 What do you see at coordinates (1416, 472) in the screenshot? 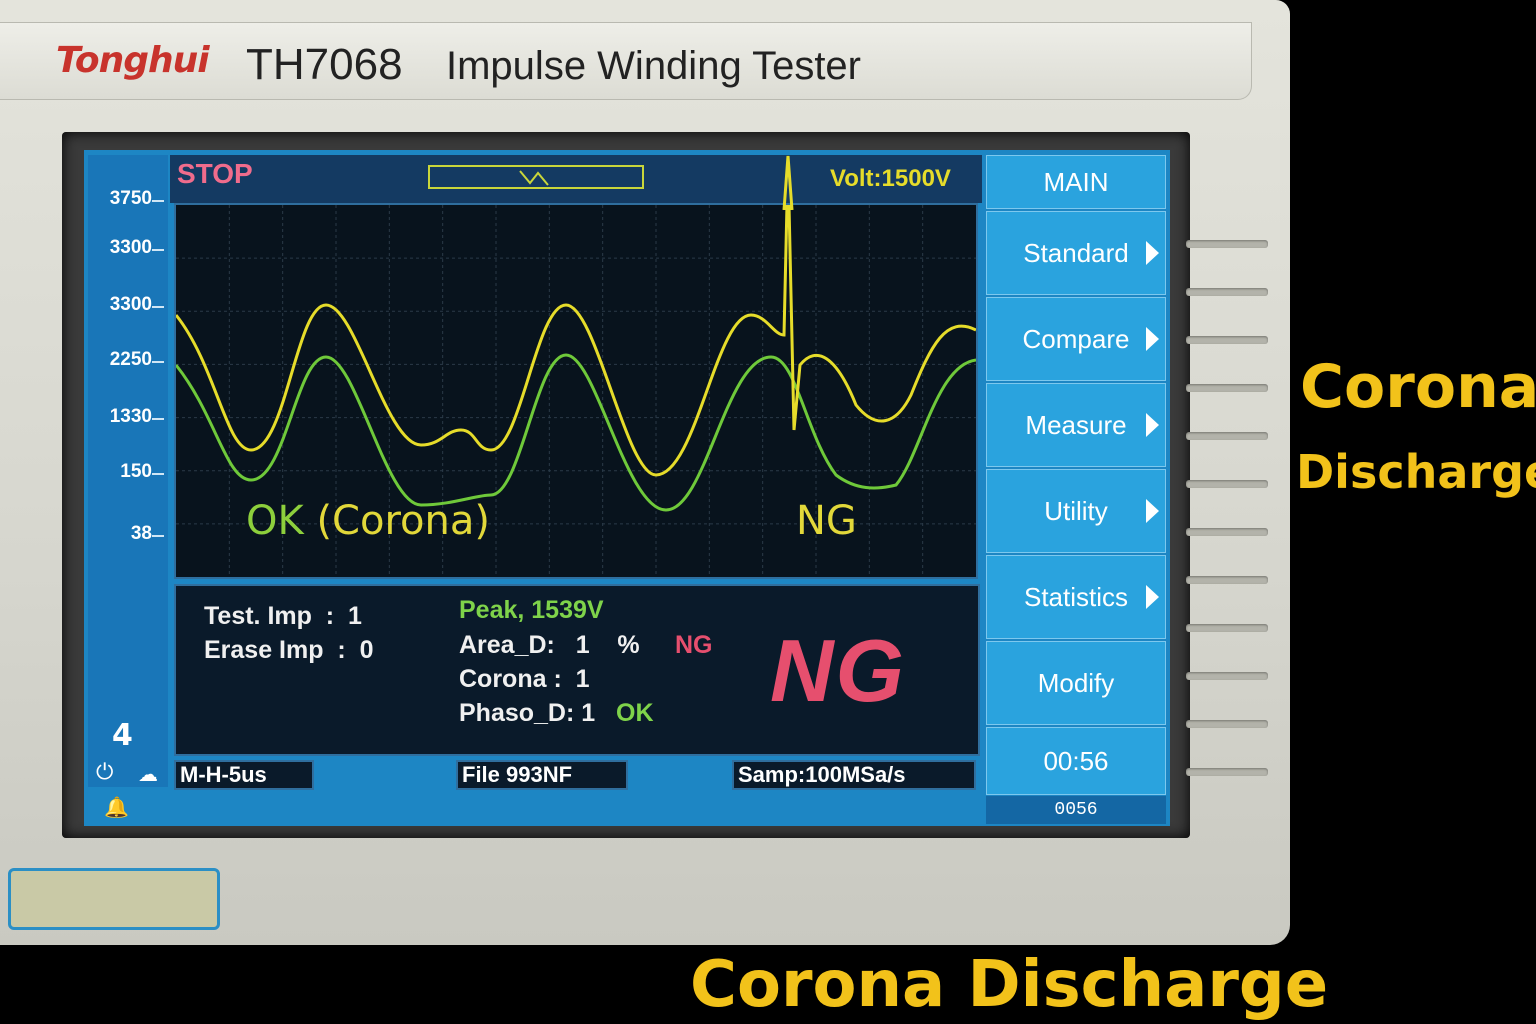
I see `caption-right-line2: Discharge` at bounding box center [1416, 472].